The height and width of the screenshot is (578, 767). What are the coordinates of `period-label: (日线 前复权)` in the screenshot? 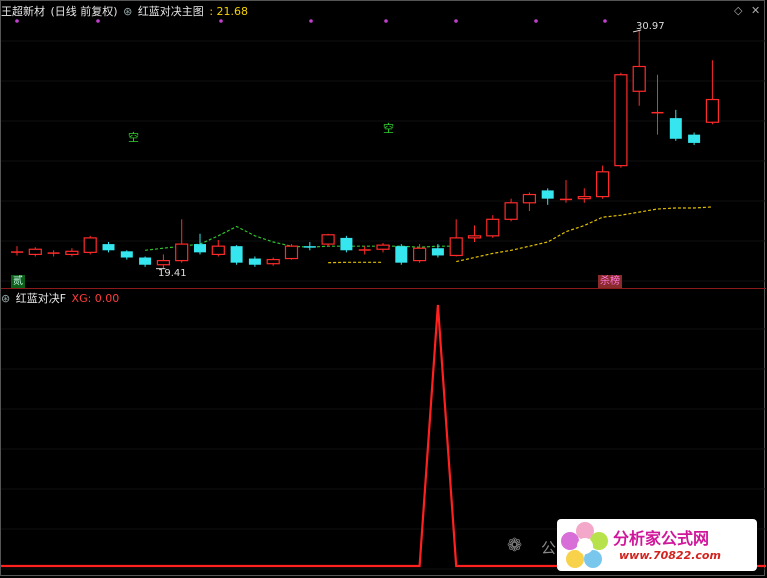 It's located at (84, 11).